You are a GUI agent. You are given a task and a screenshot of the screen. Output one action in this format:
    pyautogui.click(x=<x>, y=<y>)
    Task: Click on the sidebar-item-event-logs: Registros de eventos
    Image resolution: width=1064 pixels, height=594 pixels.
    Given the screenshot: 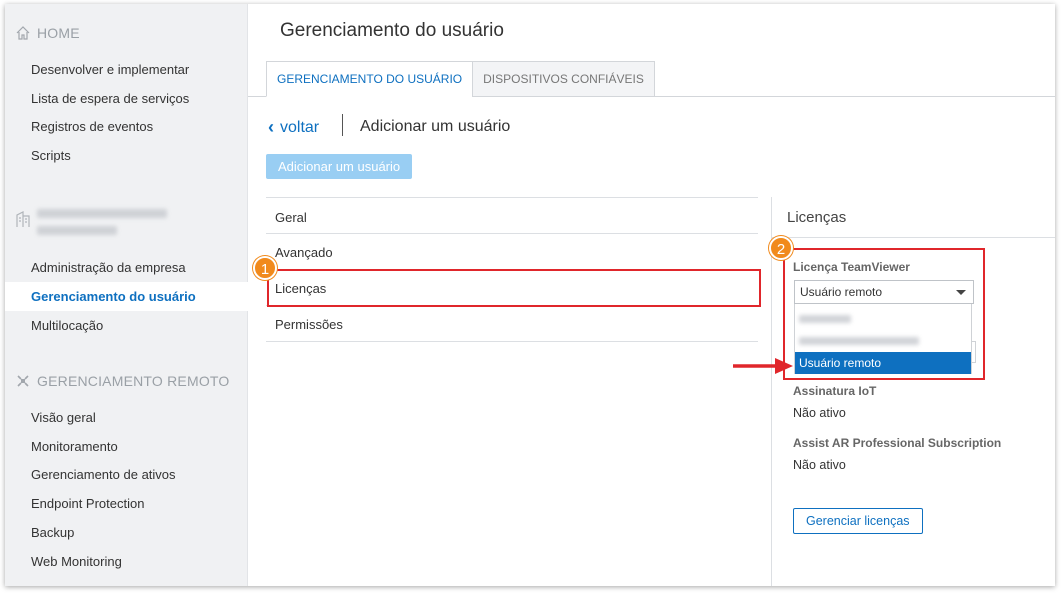 What is the action you would take?
    pyautogui.click(x=126, y=126)
    